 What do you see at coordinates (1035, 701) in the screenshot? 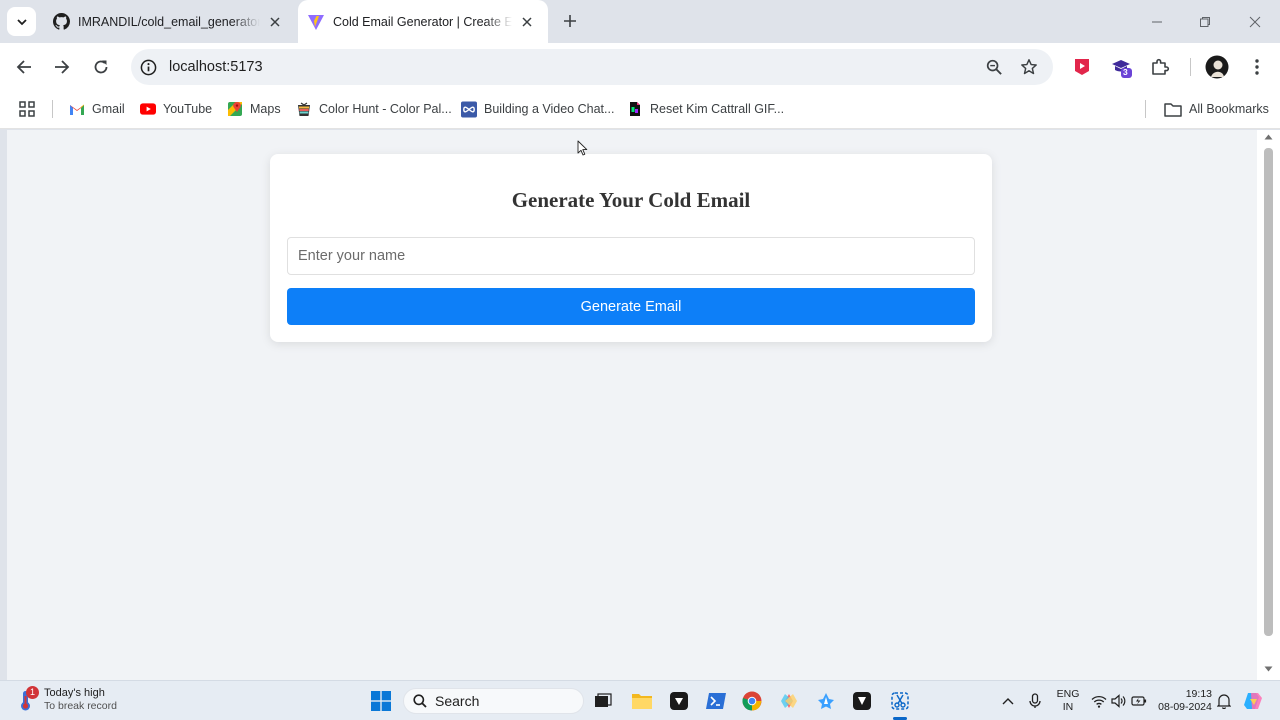
I see `microphone-icon` at bounding box center [1035, 701].